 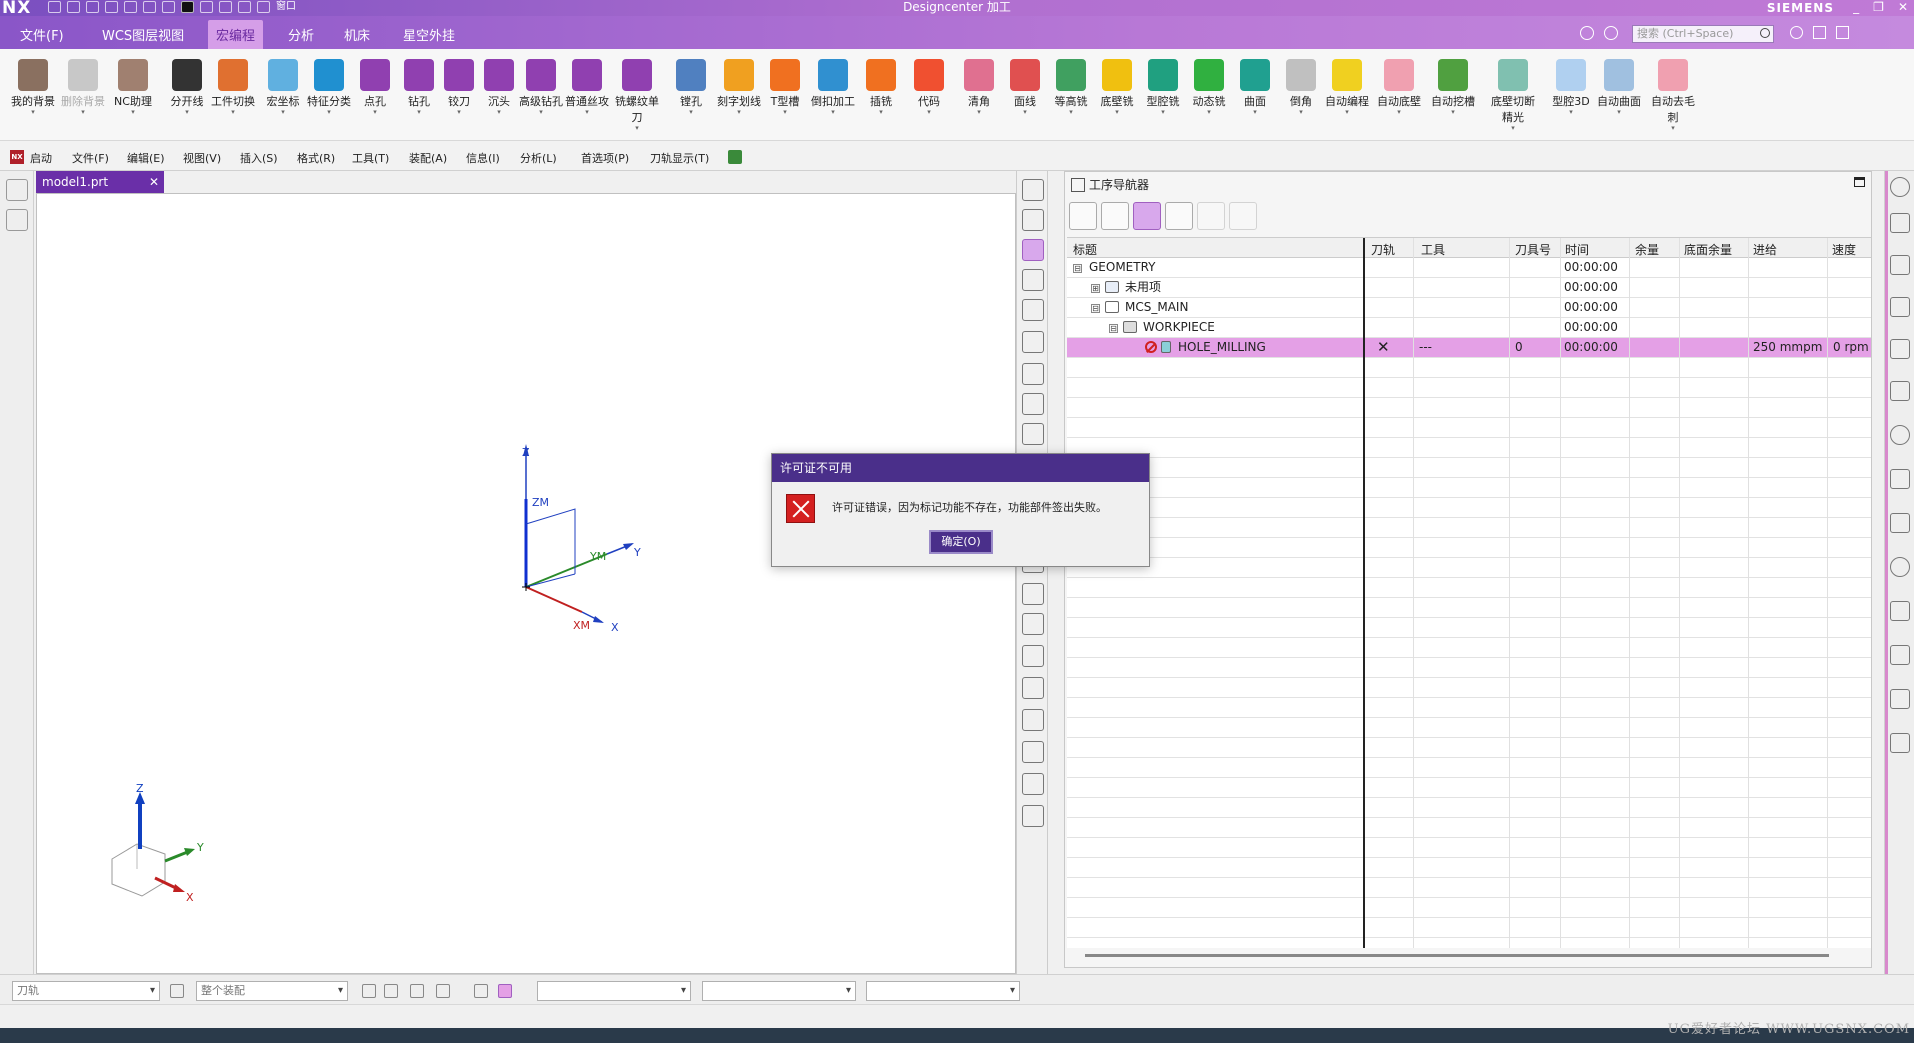 What do you see at coordinates (1765, 249) in the screenshot?
I see `col-feed: 进给` at bounding box center [1765, 249].